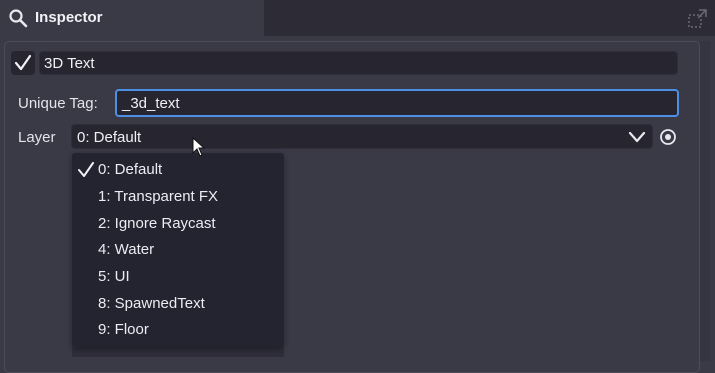  Describe the element at coordinates (178, 277) in the screenshot. I see `layer-option-ui: 5: UI` at that location.